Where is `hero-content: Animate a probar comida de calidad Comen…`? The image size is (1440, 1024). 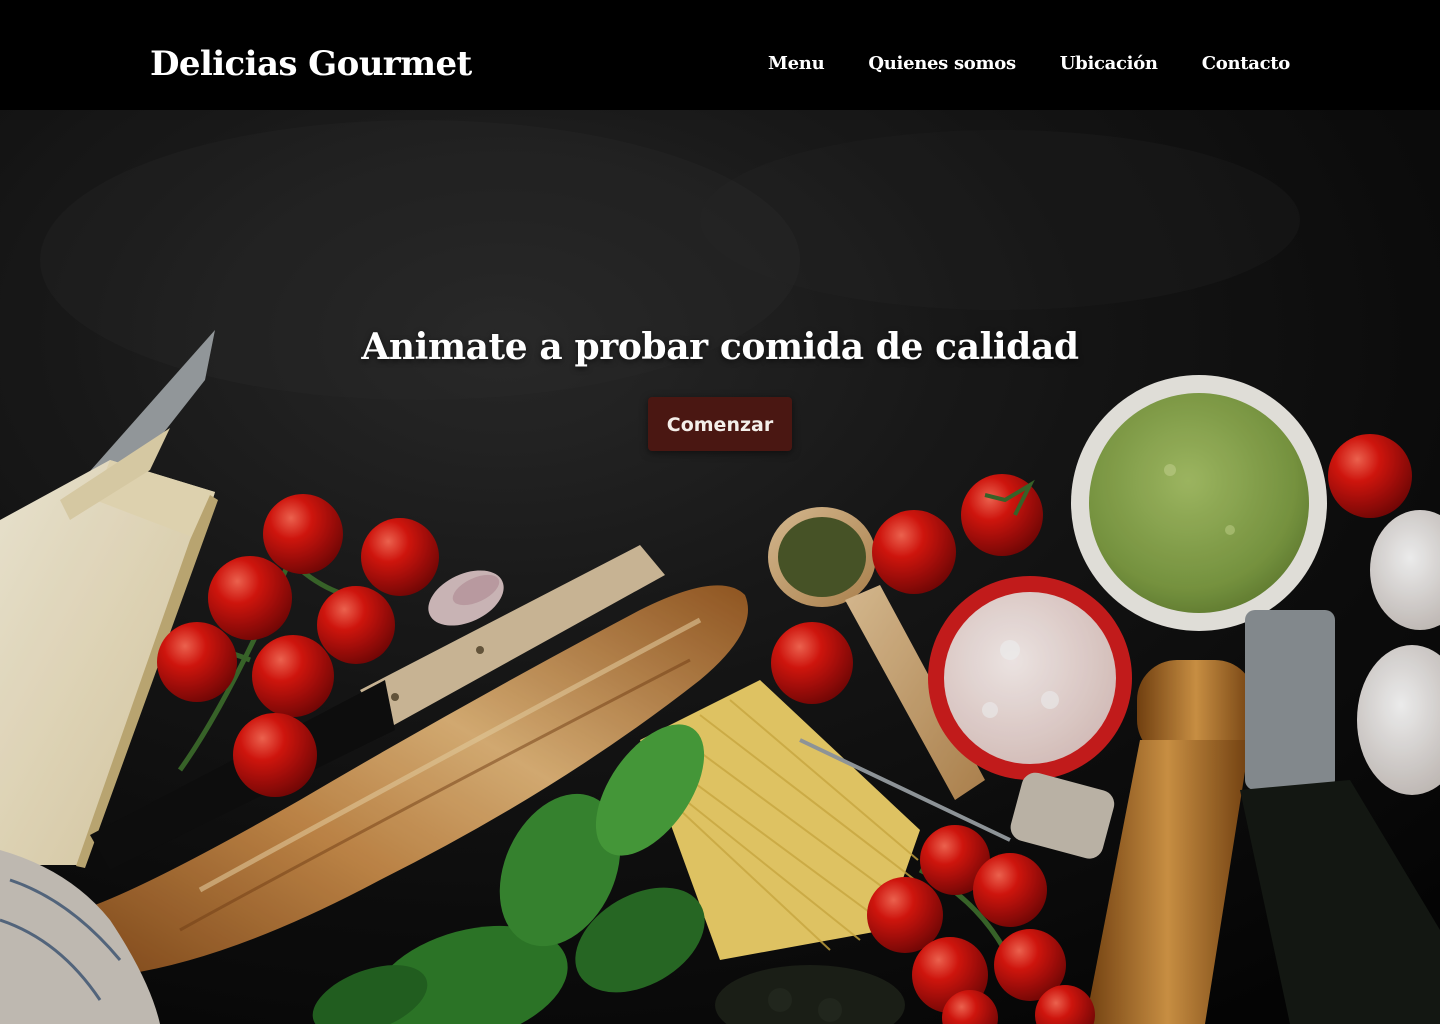 hero-content: Animate a probar comida de calidad Comen… is located at coordinates (720, 387).